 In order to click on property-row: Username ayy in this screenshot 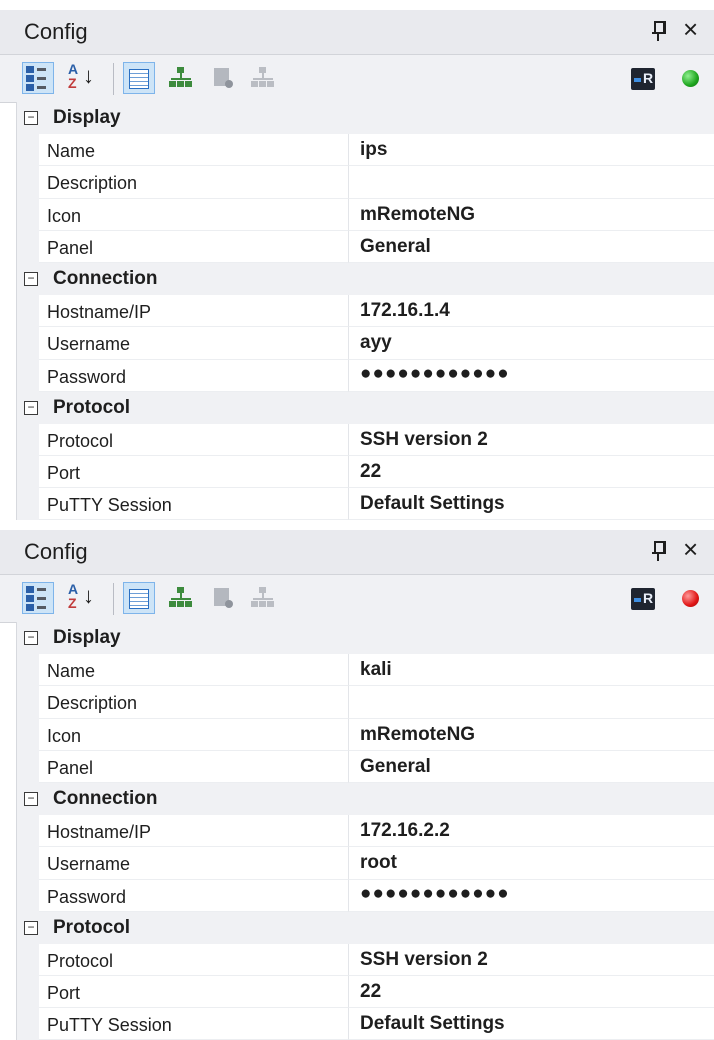, I will do `click(365, 343)`.